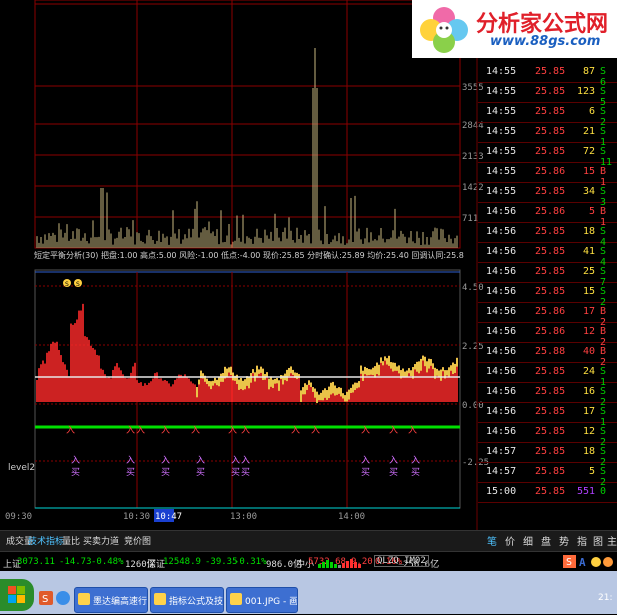  Describe the element at coordinates (18, 517) in the screenshot. I see `time-tick-label: 09:30` at that location.